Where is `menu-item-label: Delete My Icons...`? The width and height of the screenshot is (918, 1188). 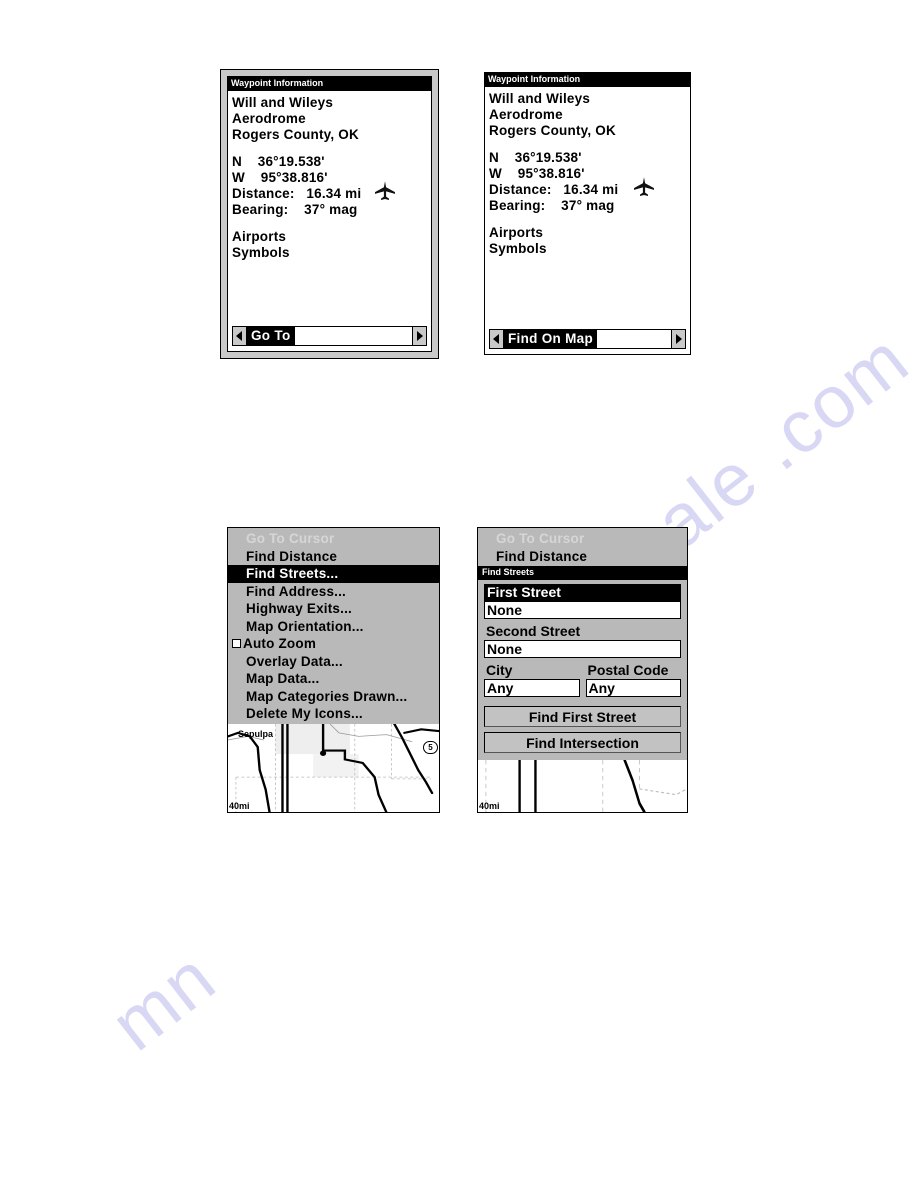
menu-item-label: Delete My Icons... is located at coordinates (304, 713).